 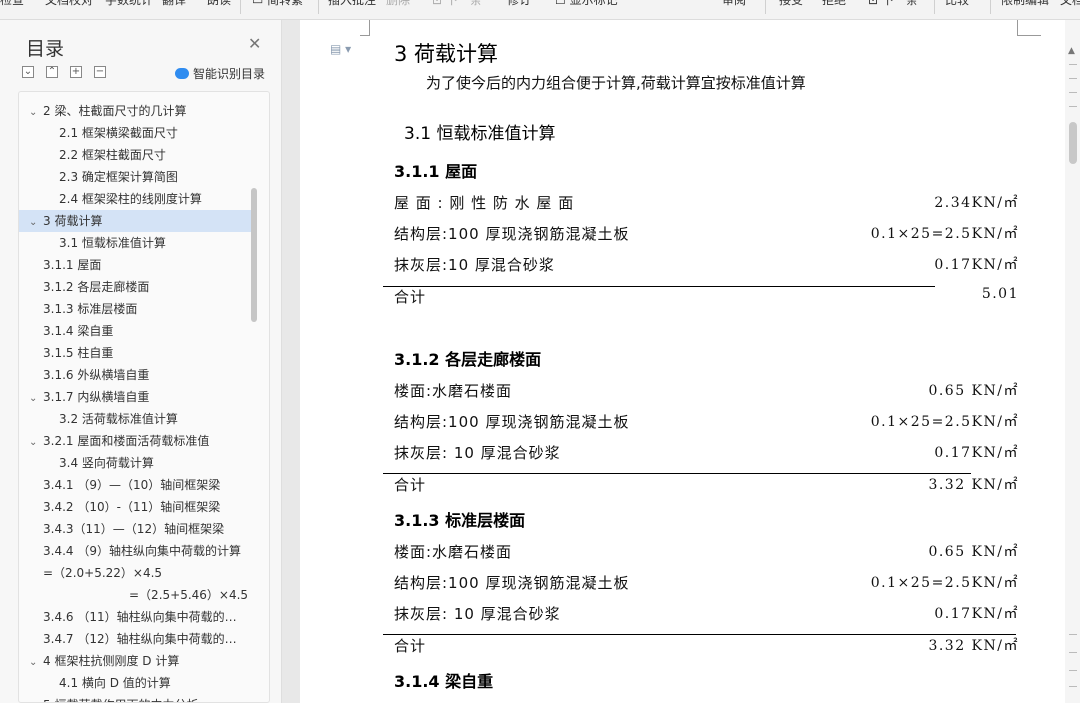 What do you see at coordinates (791, 4) in the screenshot?
I see `ribbon-item: 接受` at bounding box center [791, 4].